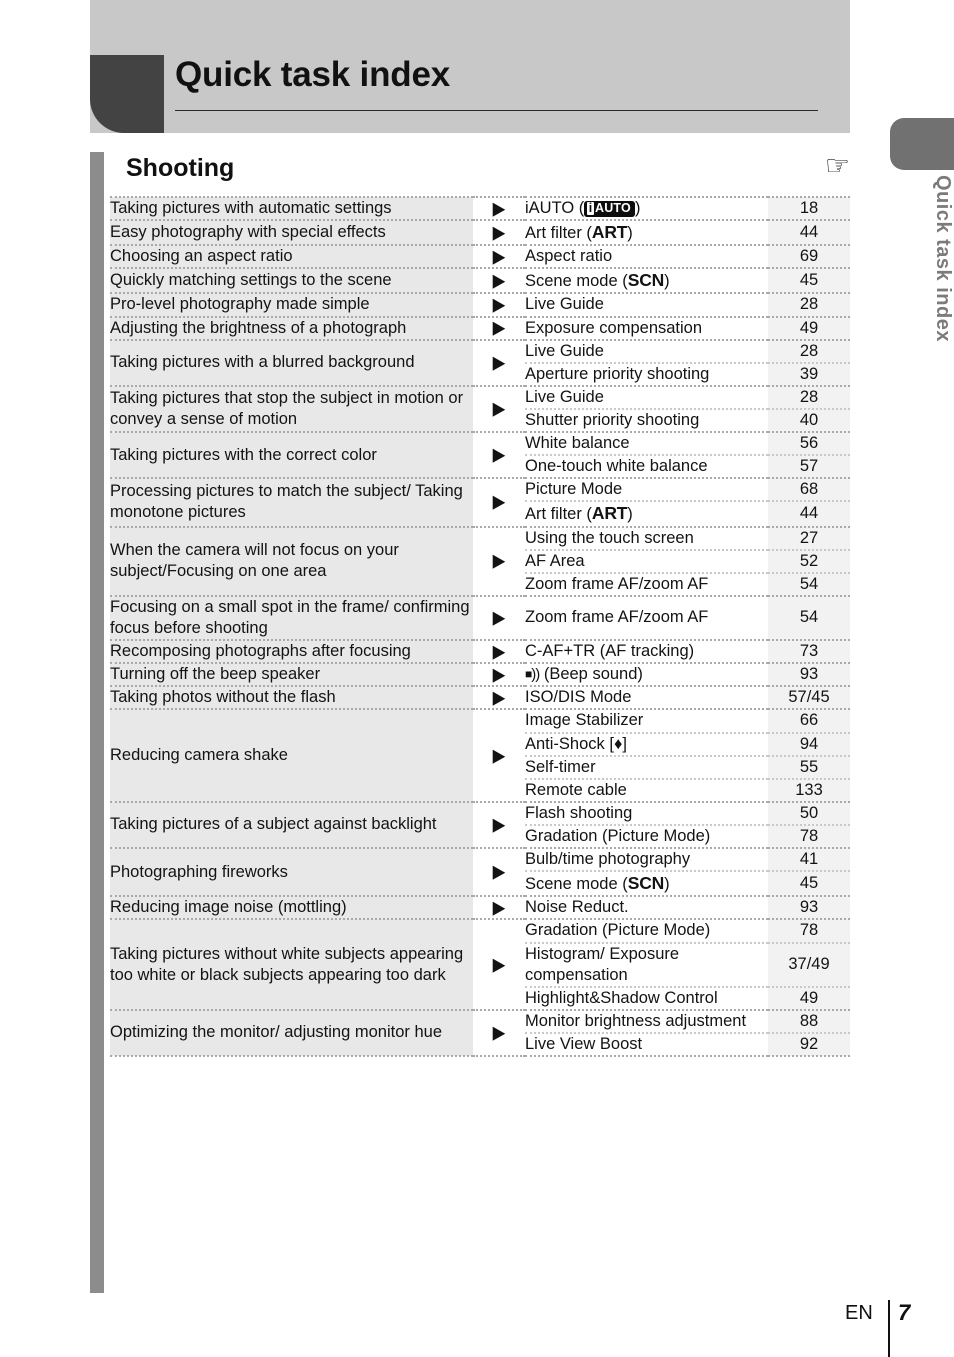  What do you see at coordinates (809, 444) in the screenshot?
I see `page-reference: 56` at bounding box center [809, 444].